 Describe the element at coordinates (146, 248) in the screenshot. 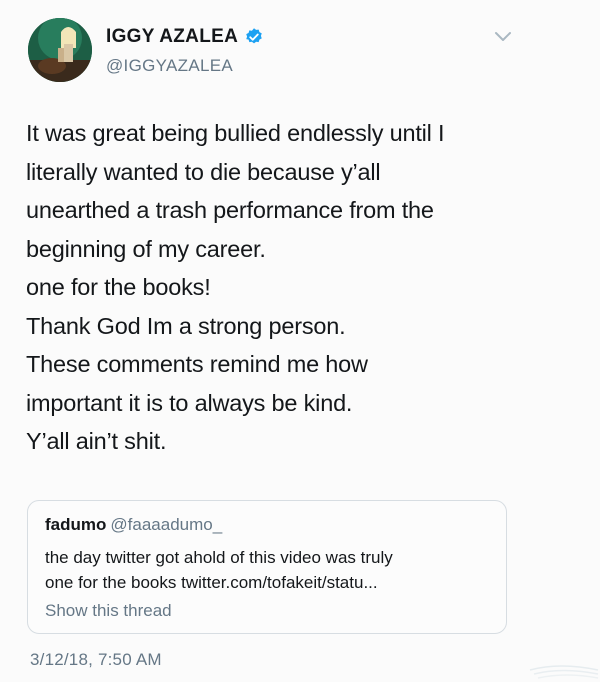

I see `tweet-line: beginning of my career.` at that location.